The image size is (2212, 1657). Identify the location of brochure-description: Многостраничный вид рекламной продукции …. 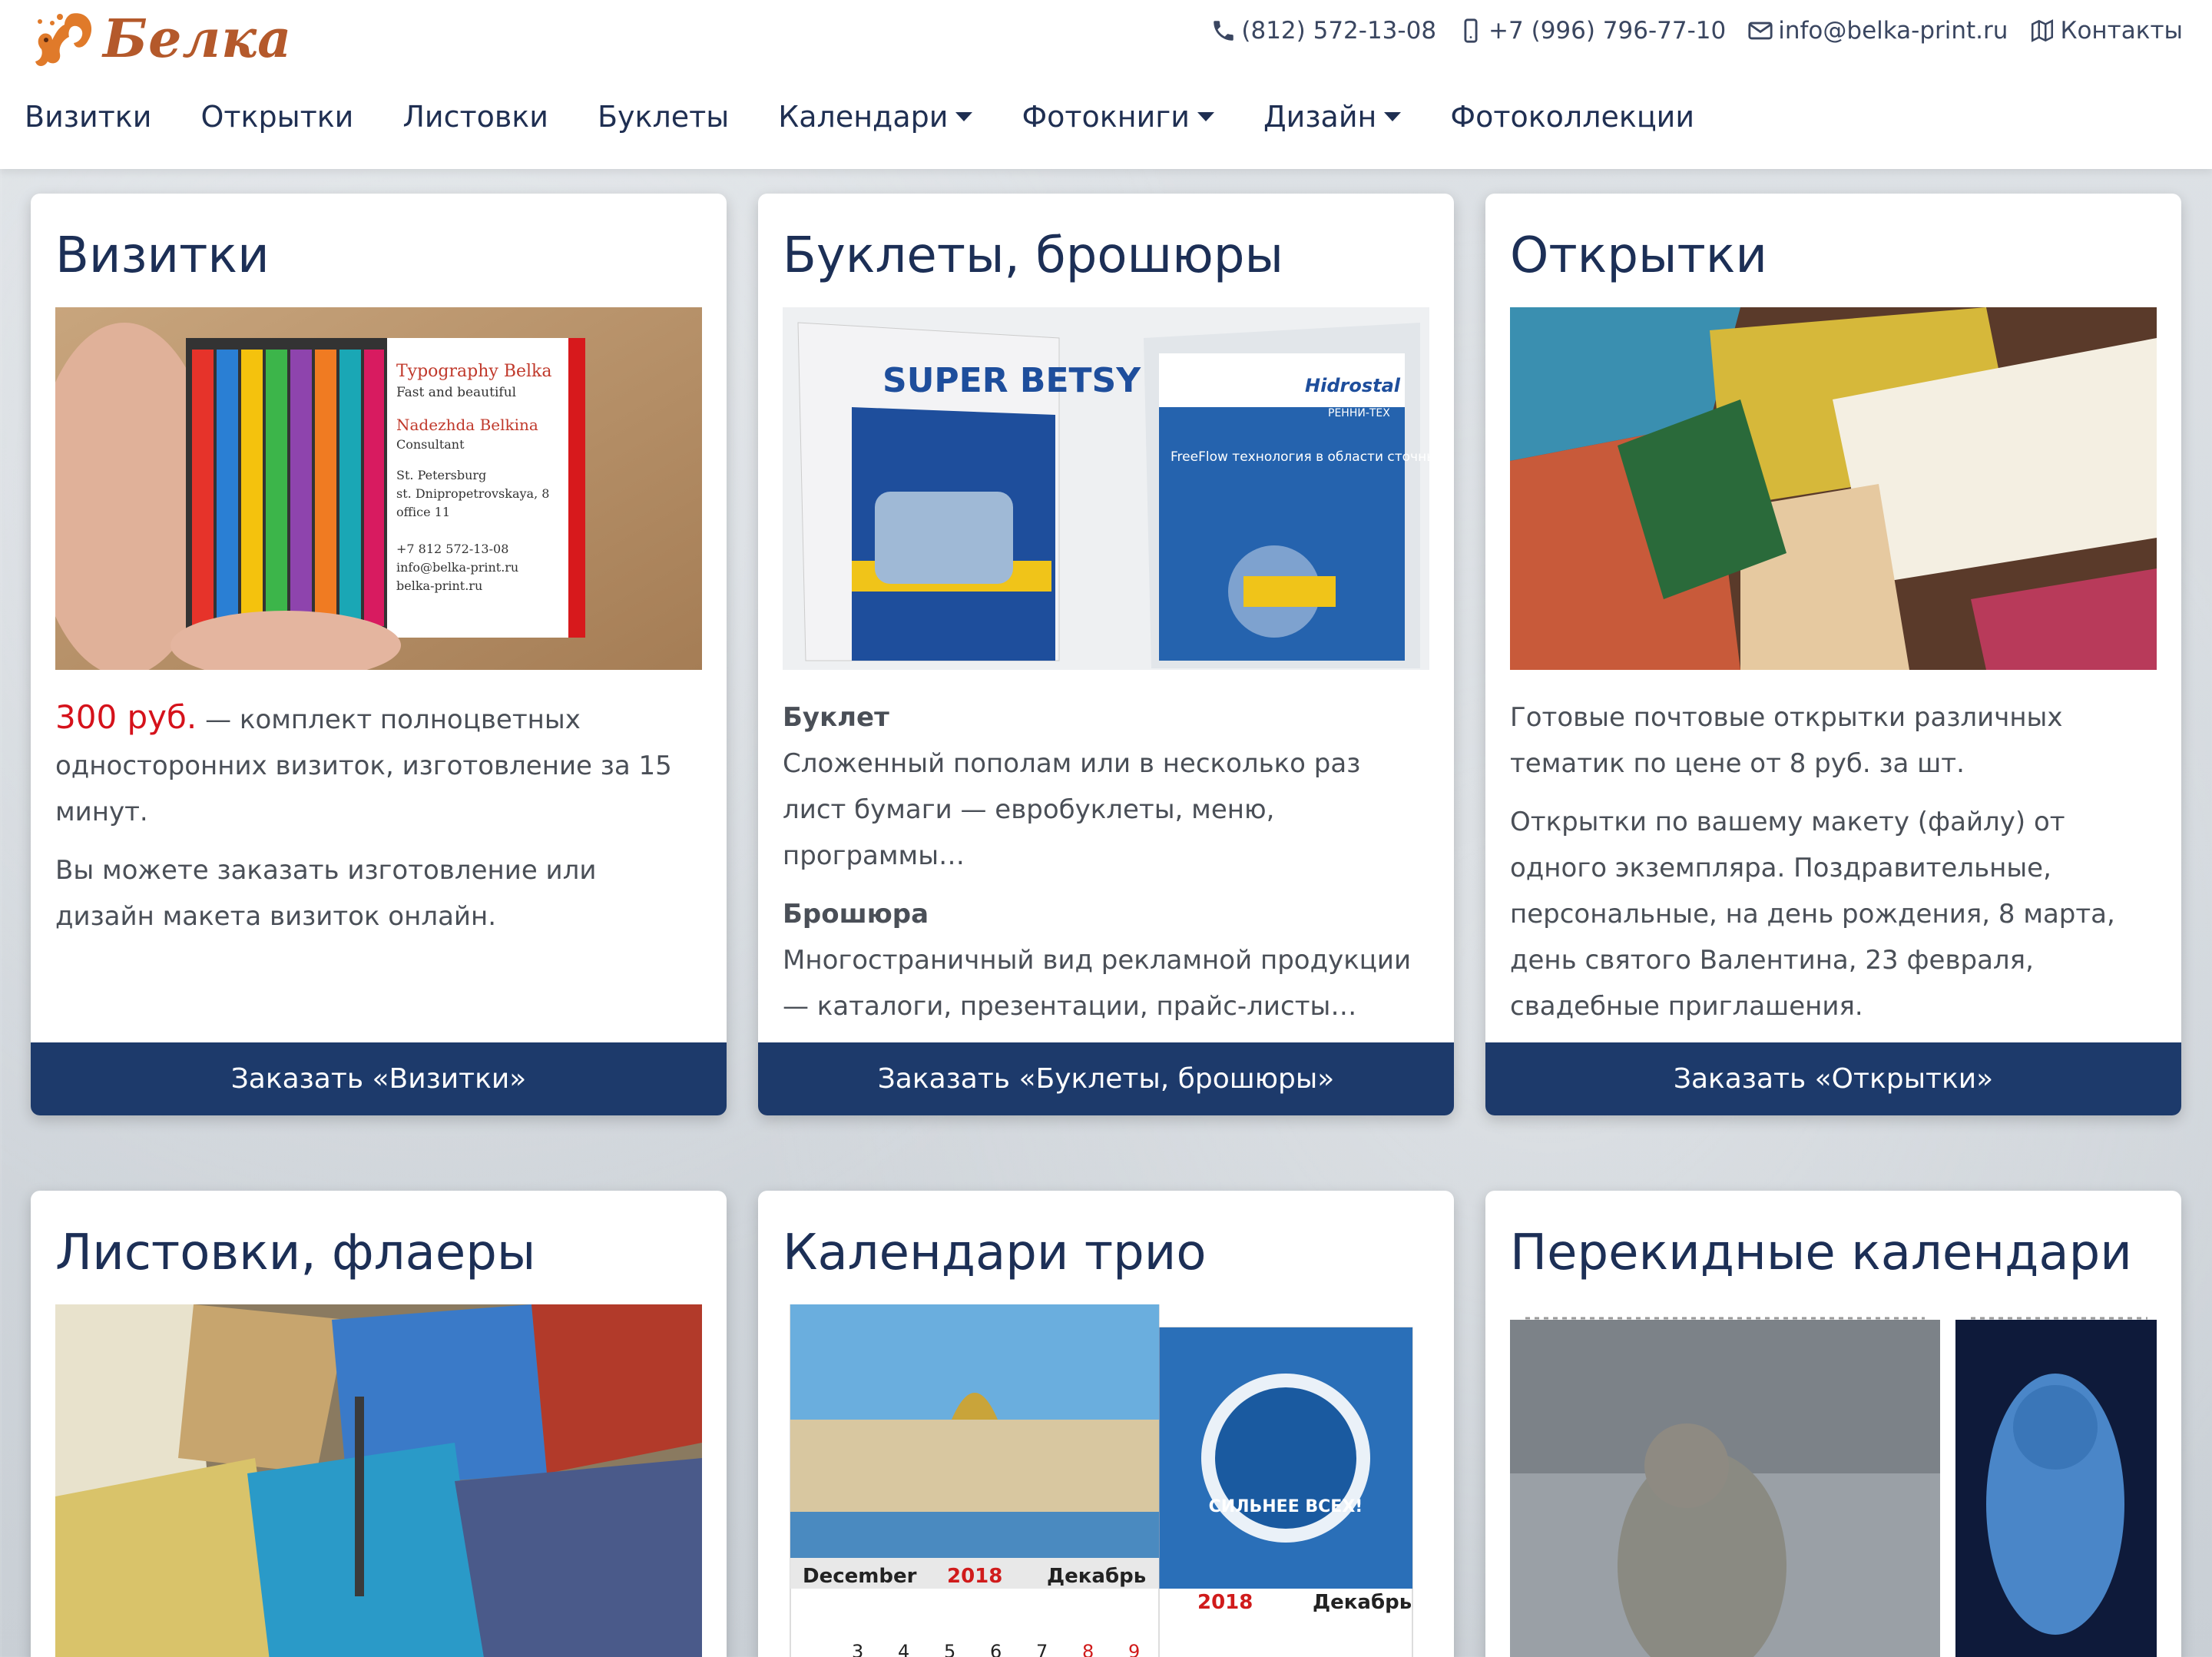
(1098, 983).